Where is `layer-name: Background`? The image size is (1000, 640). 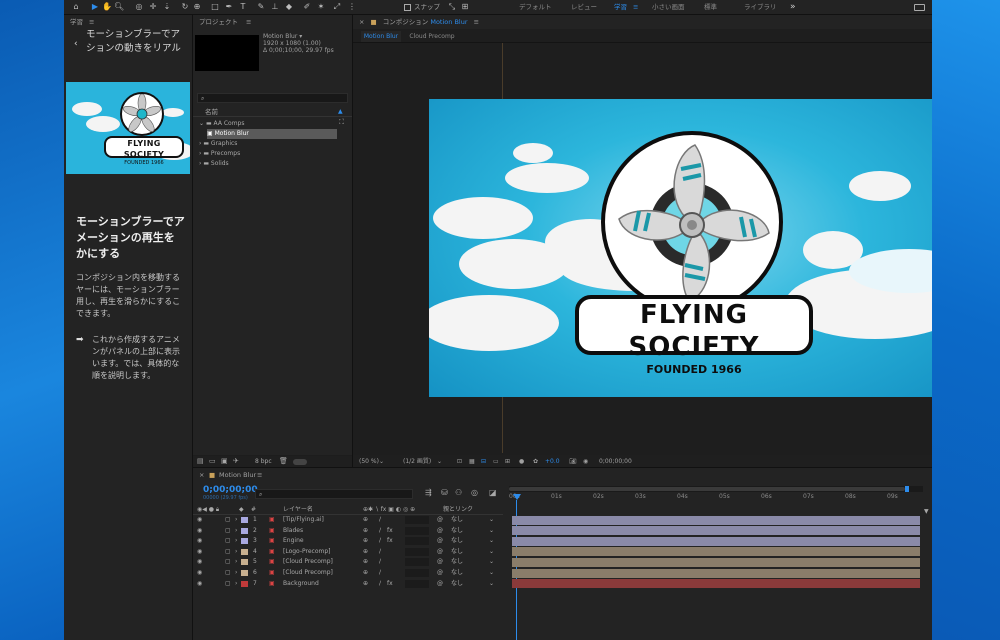 layer-name: Background is located at coordinates (301, 584).